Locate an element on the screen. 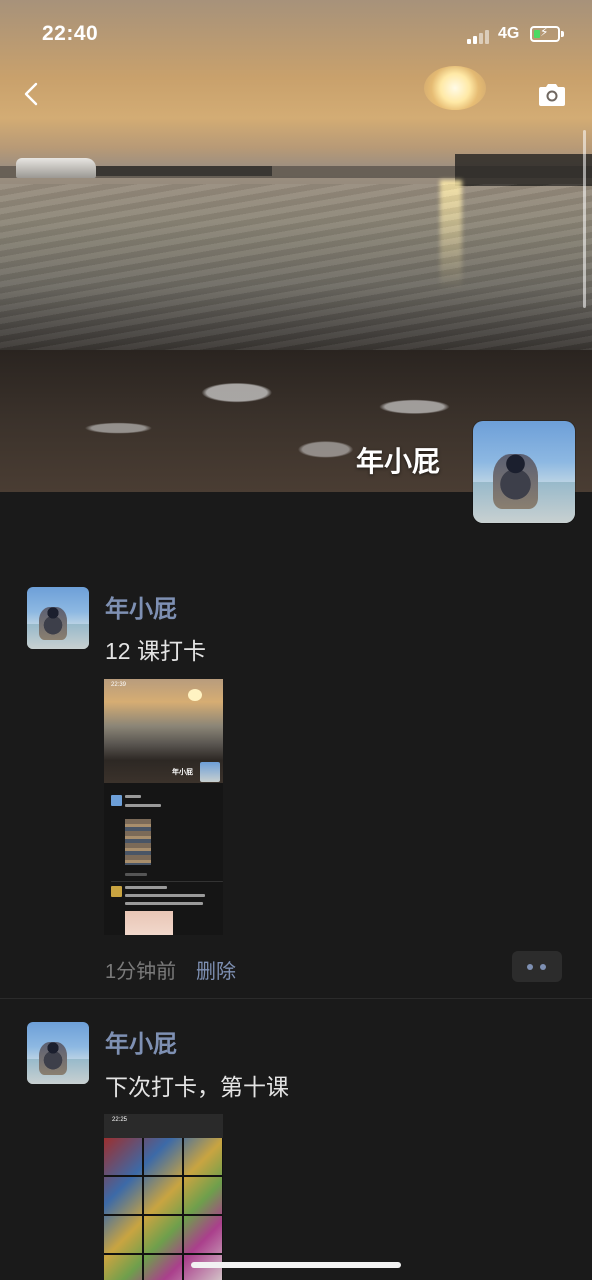  scrollbar is located at coordinates (584, 219).